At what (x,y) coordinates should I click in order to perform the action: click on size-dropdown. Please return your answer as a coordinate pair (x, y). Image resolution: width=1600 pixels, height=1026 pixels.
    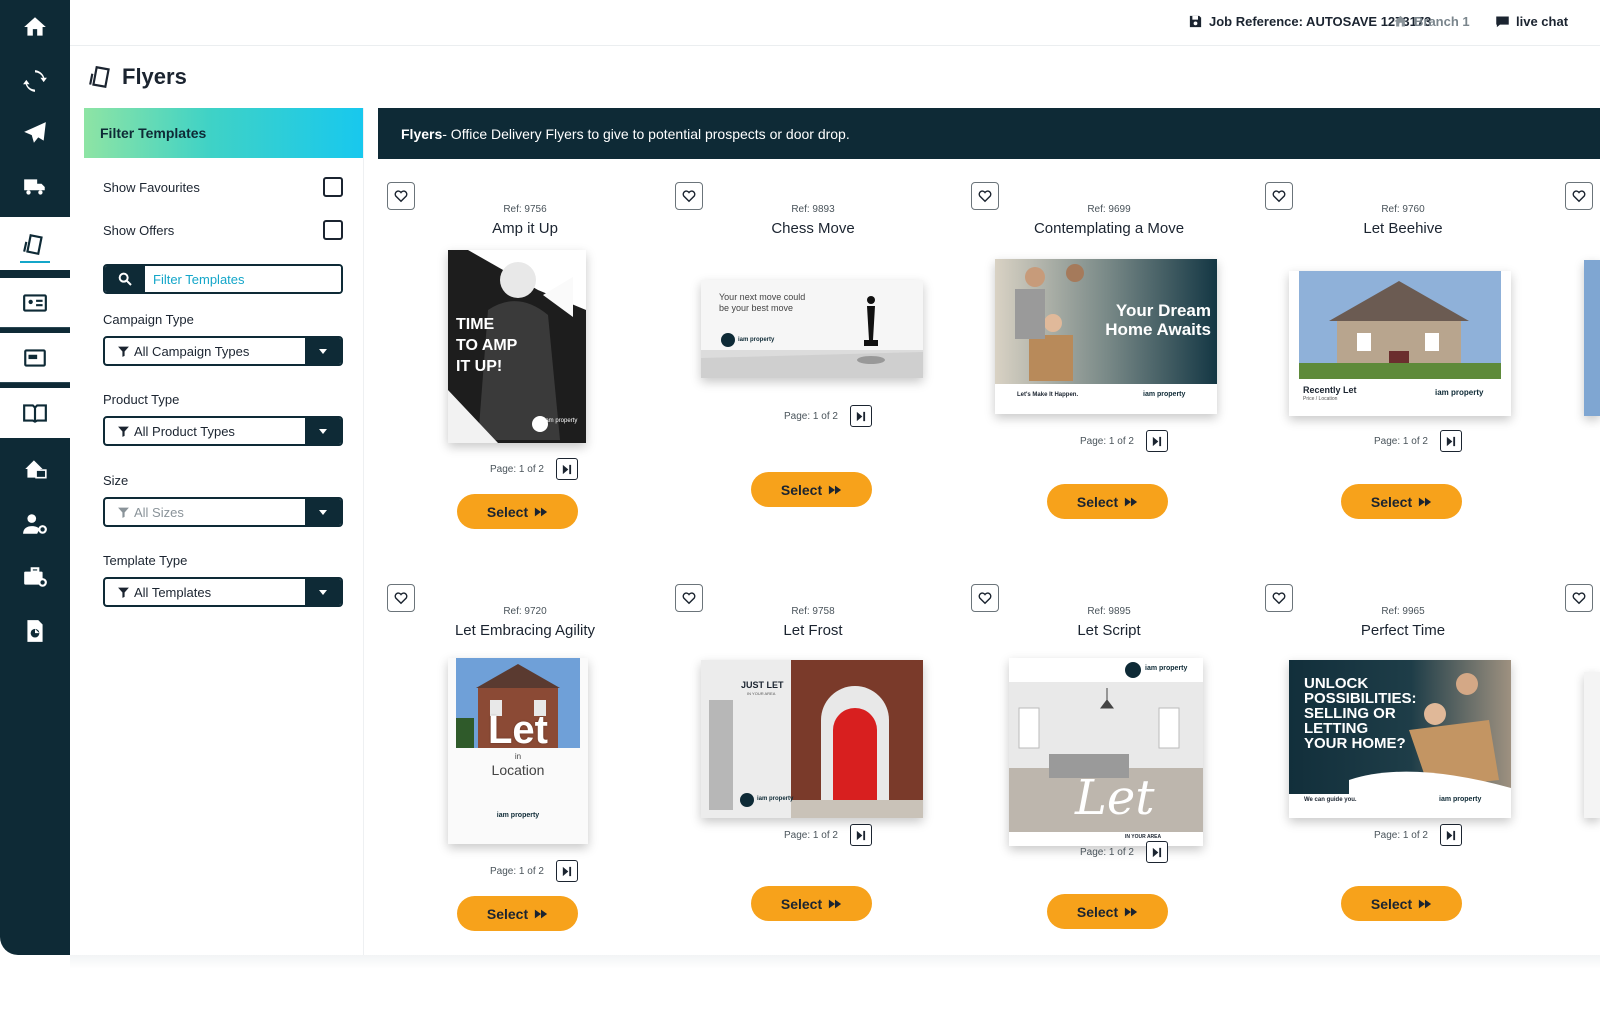
    Looking at the image, I should click on (323, 512).